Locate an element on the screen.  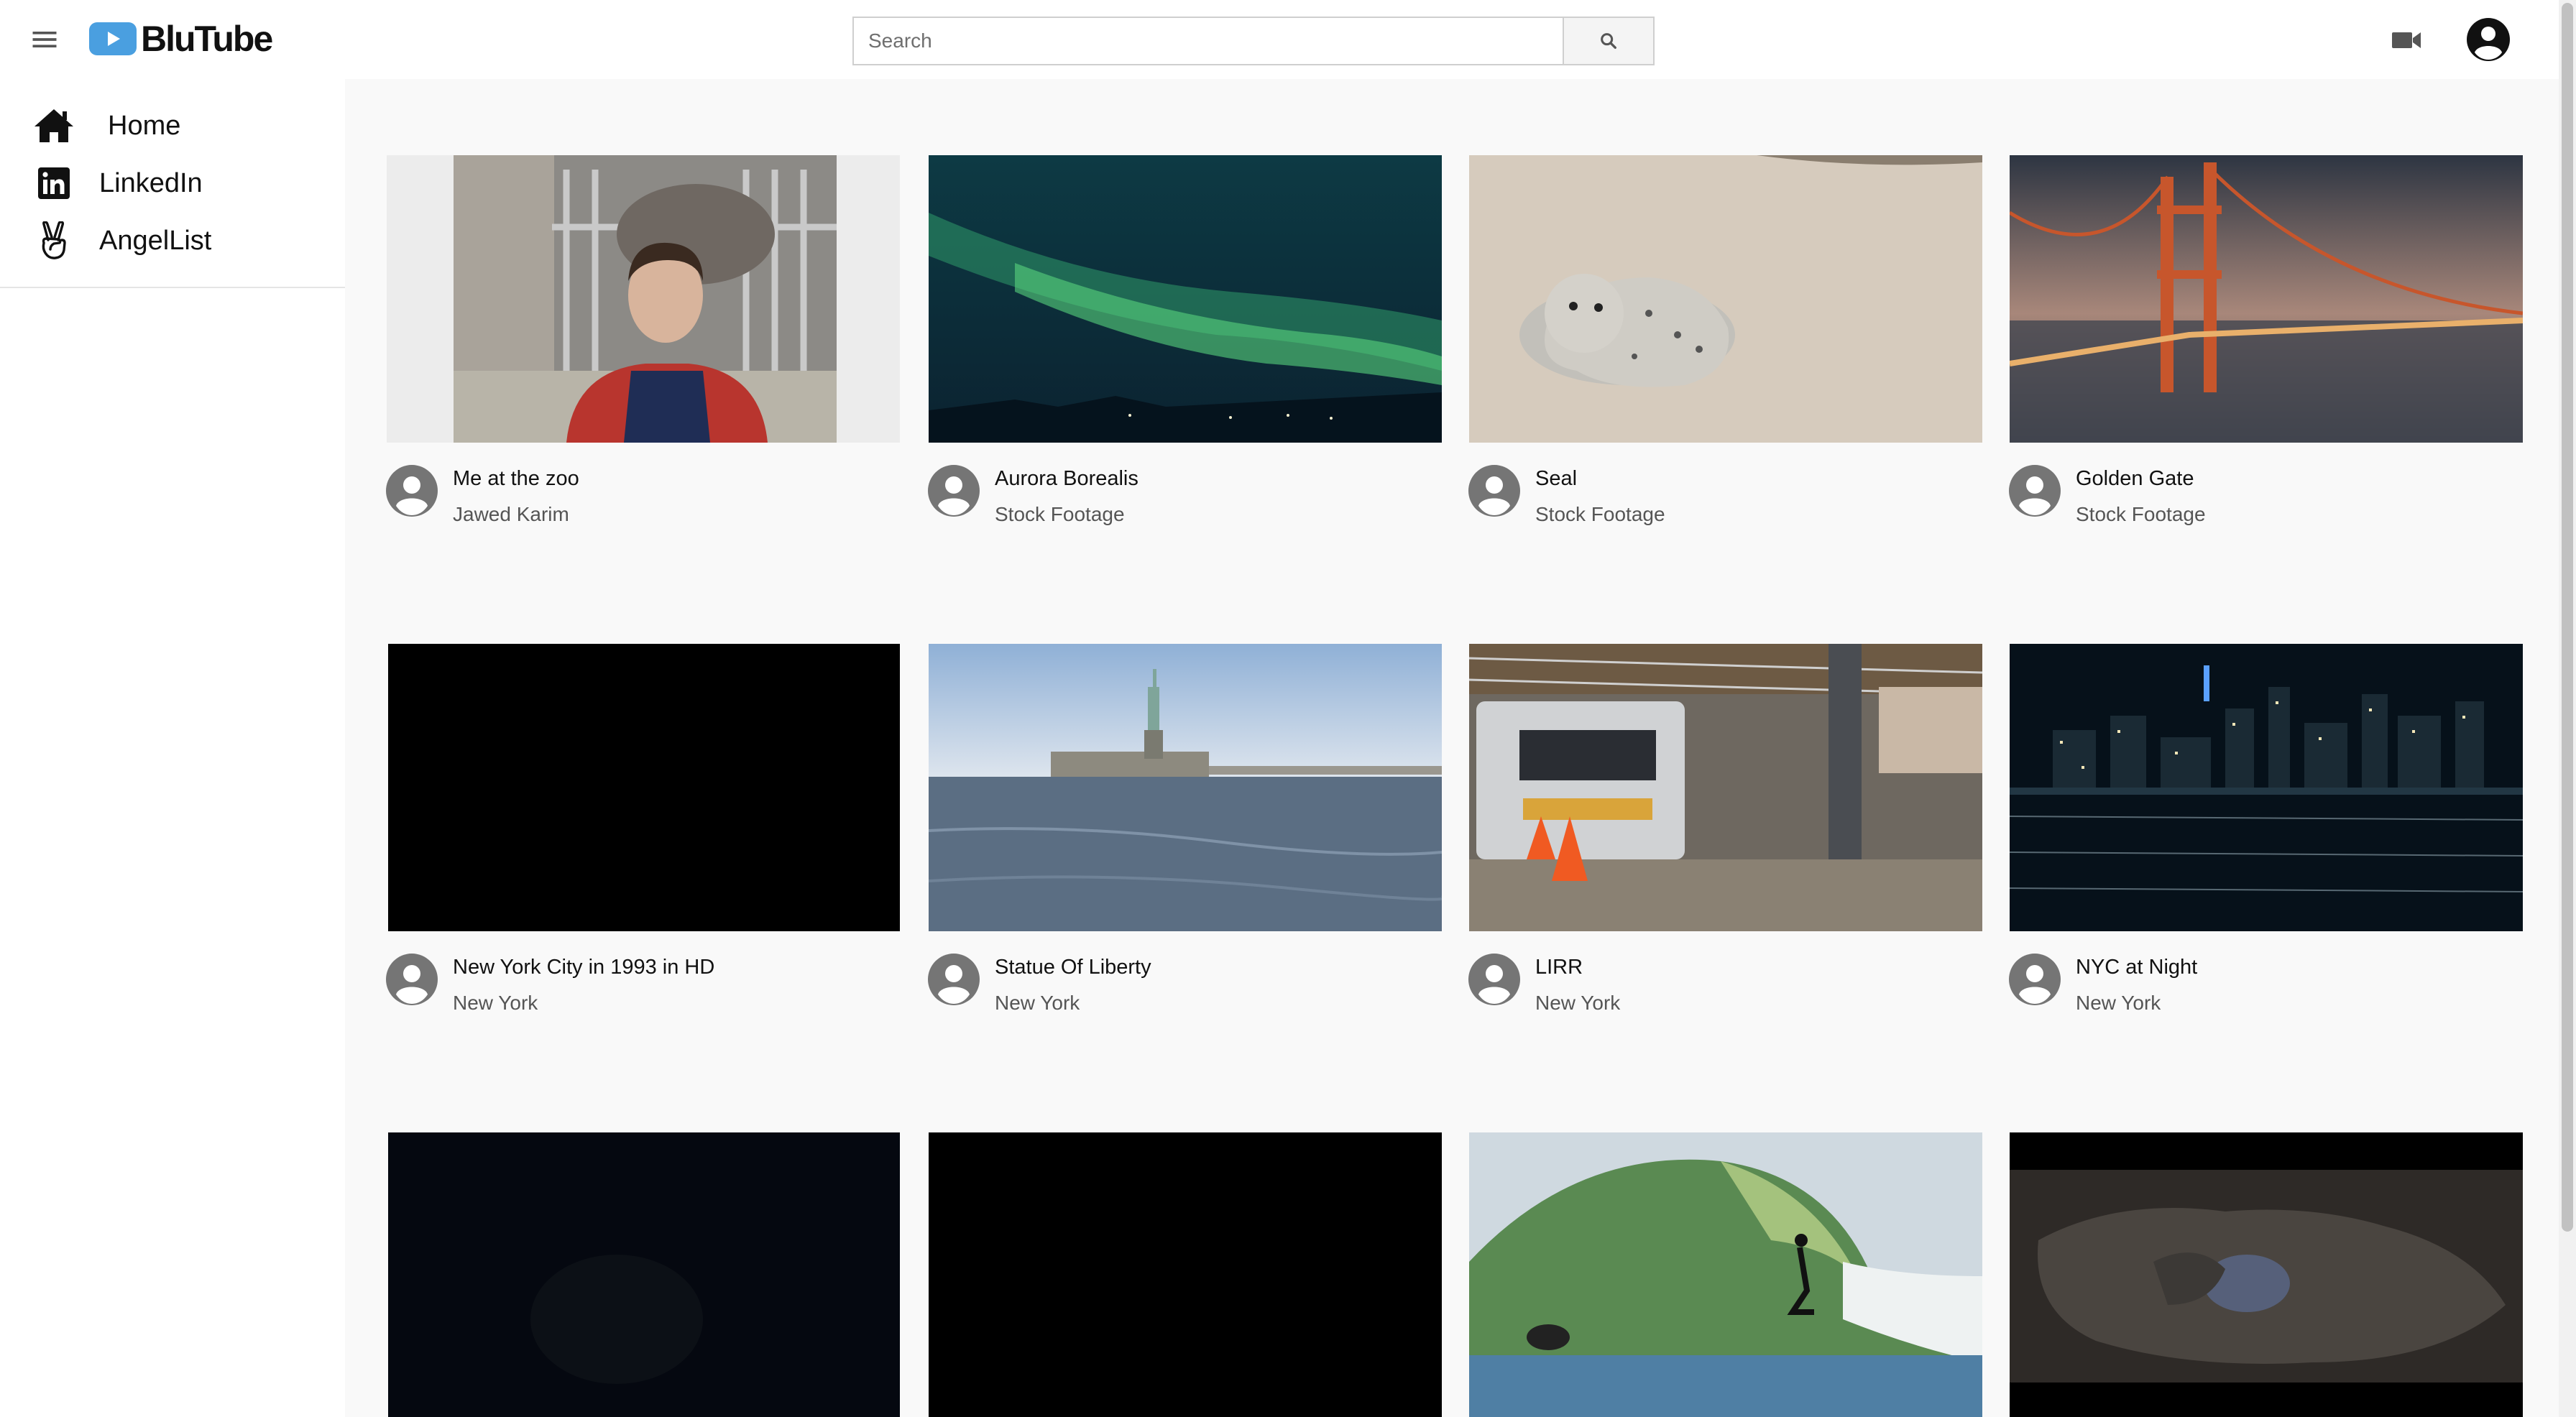
home-icon is located at coordinates (54, 126).